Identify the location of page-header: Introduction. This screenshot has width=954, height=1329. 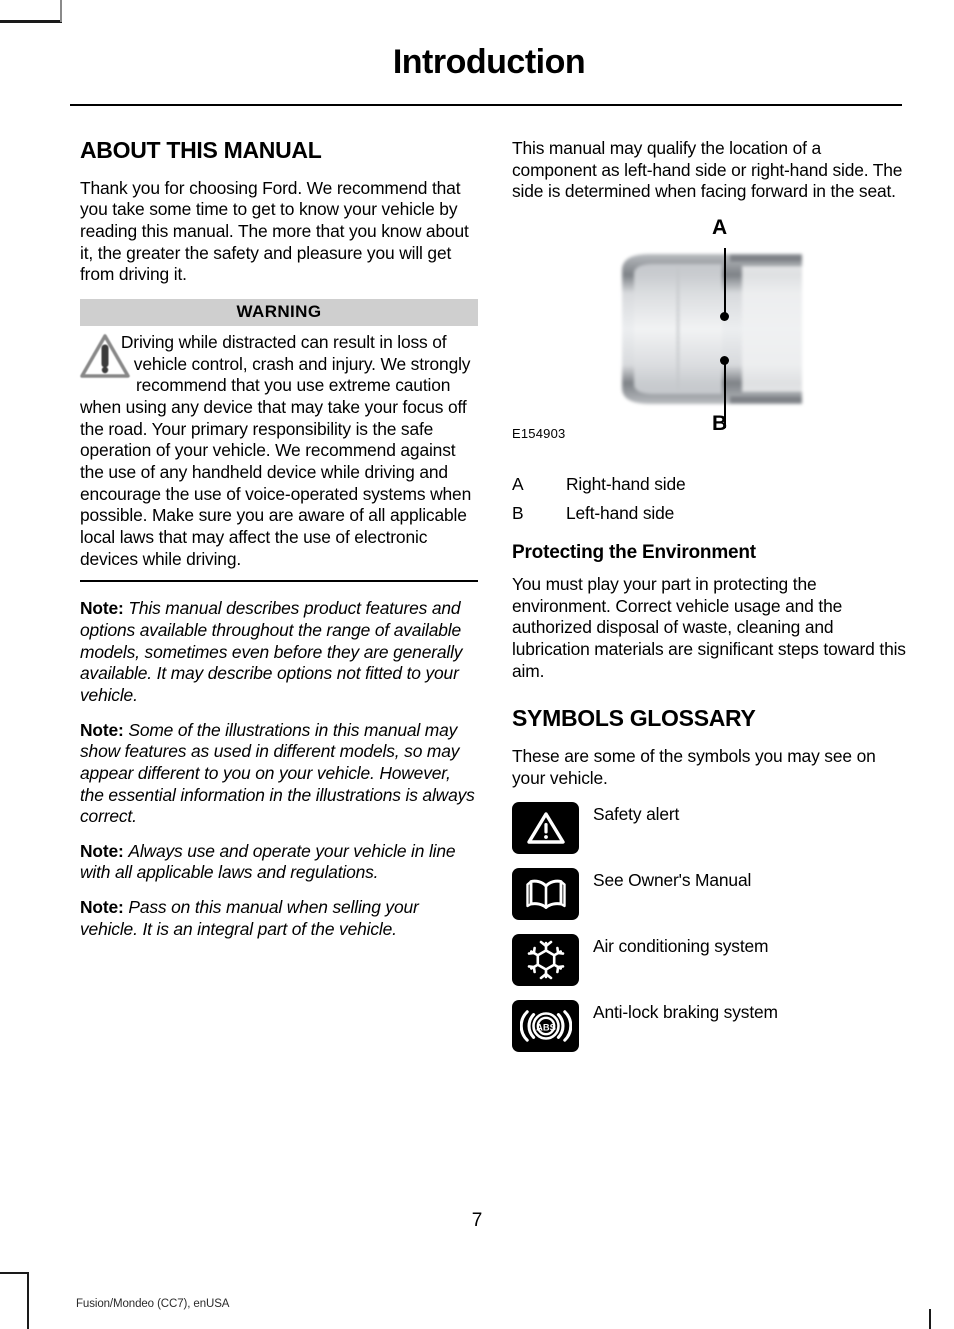
(489, 62).